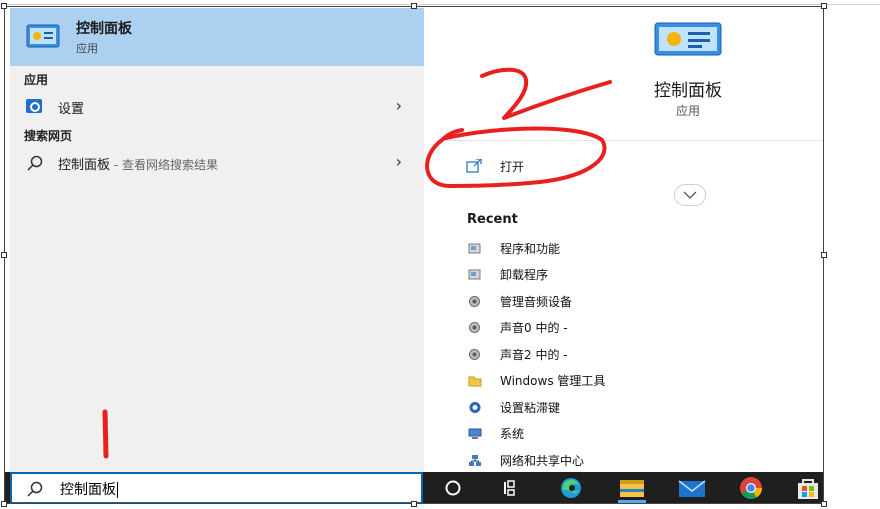 This screenshot has width=880, height=509. I want to click on document-top-rule, so click(440, 4).